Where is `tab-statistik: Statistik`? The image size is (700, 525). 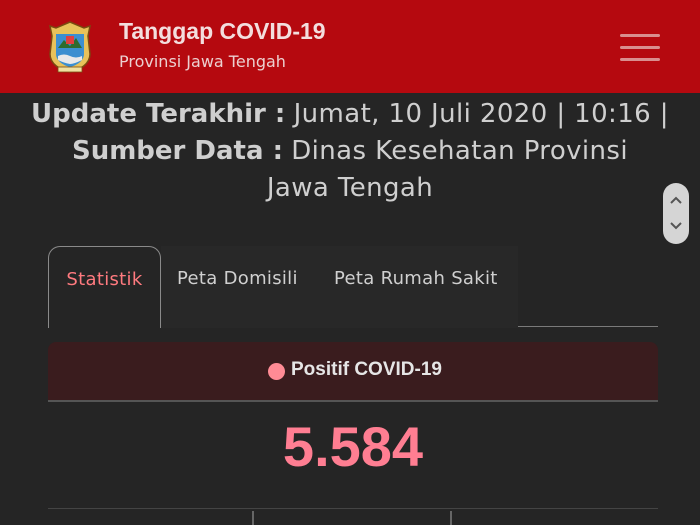 tab-statistik: Statistik is located at coordinates (104, 287).